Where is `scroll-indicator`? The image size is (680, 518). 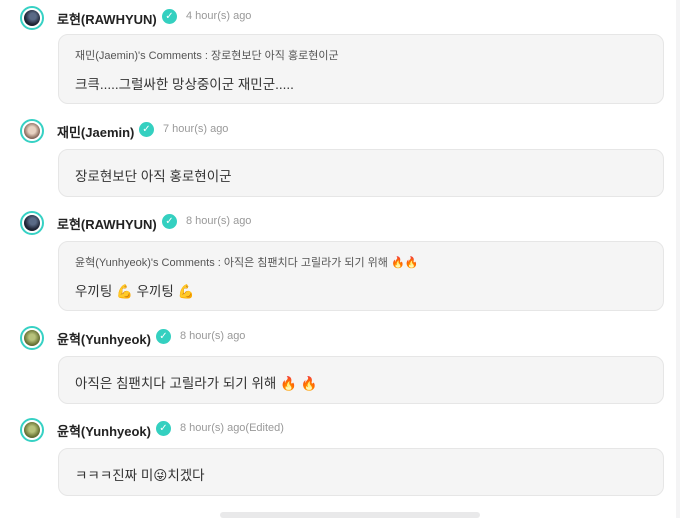 scroll-indicator is located at coordinates (350, 515).